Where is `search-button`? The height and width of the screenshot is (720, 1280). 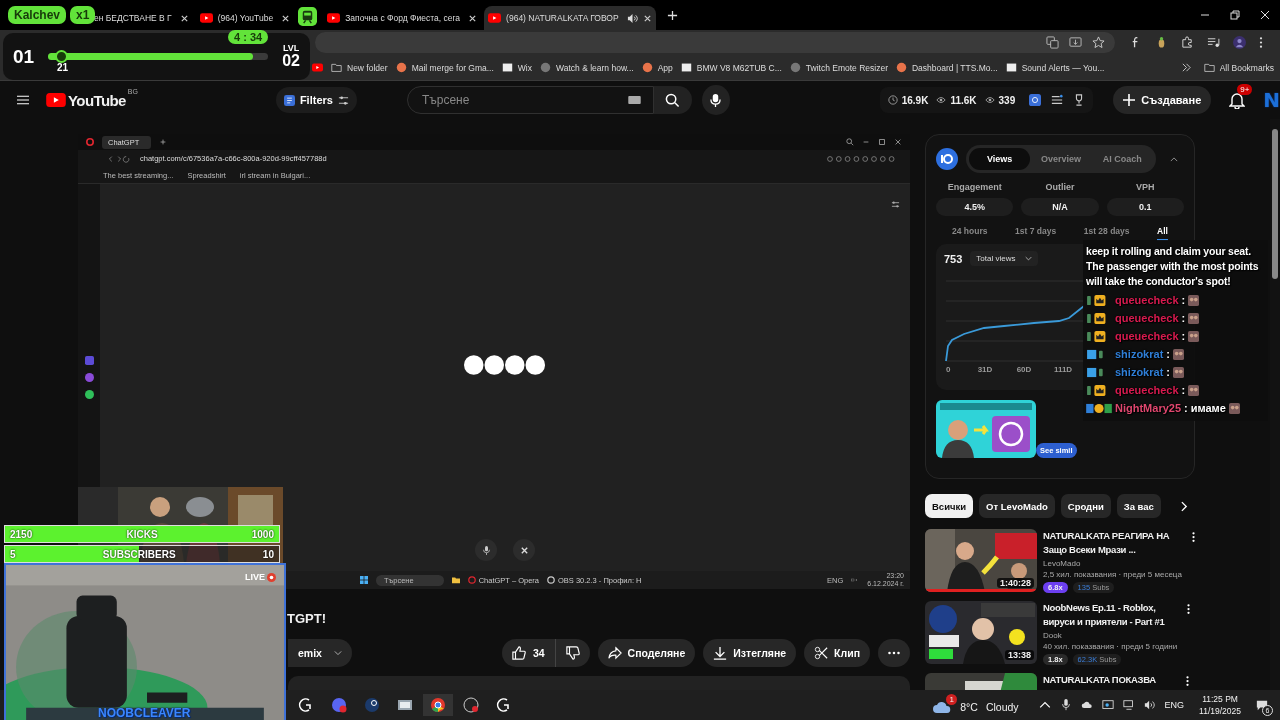
search-button is located at coordinates (673, 100).